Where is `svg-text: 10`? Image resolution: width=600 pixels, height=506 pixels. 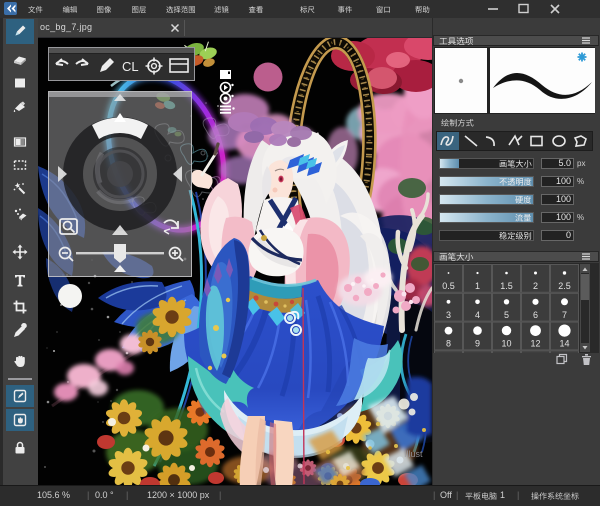 svg-text: 10 is located at coordinates (506, 344).